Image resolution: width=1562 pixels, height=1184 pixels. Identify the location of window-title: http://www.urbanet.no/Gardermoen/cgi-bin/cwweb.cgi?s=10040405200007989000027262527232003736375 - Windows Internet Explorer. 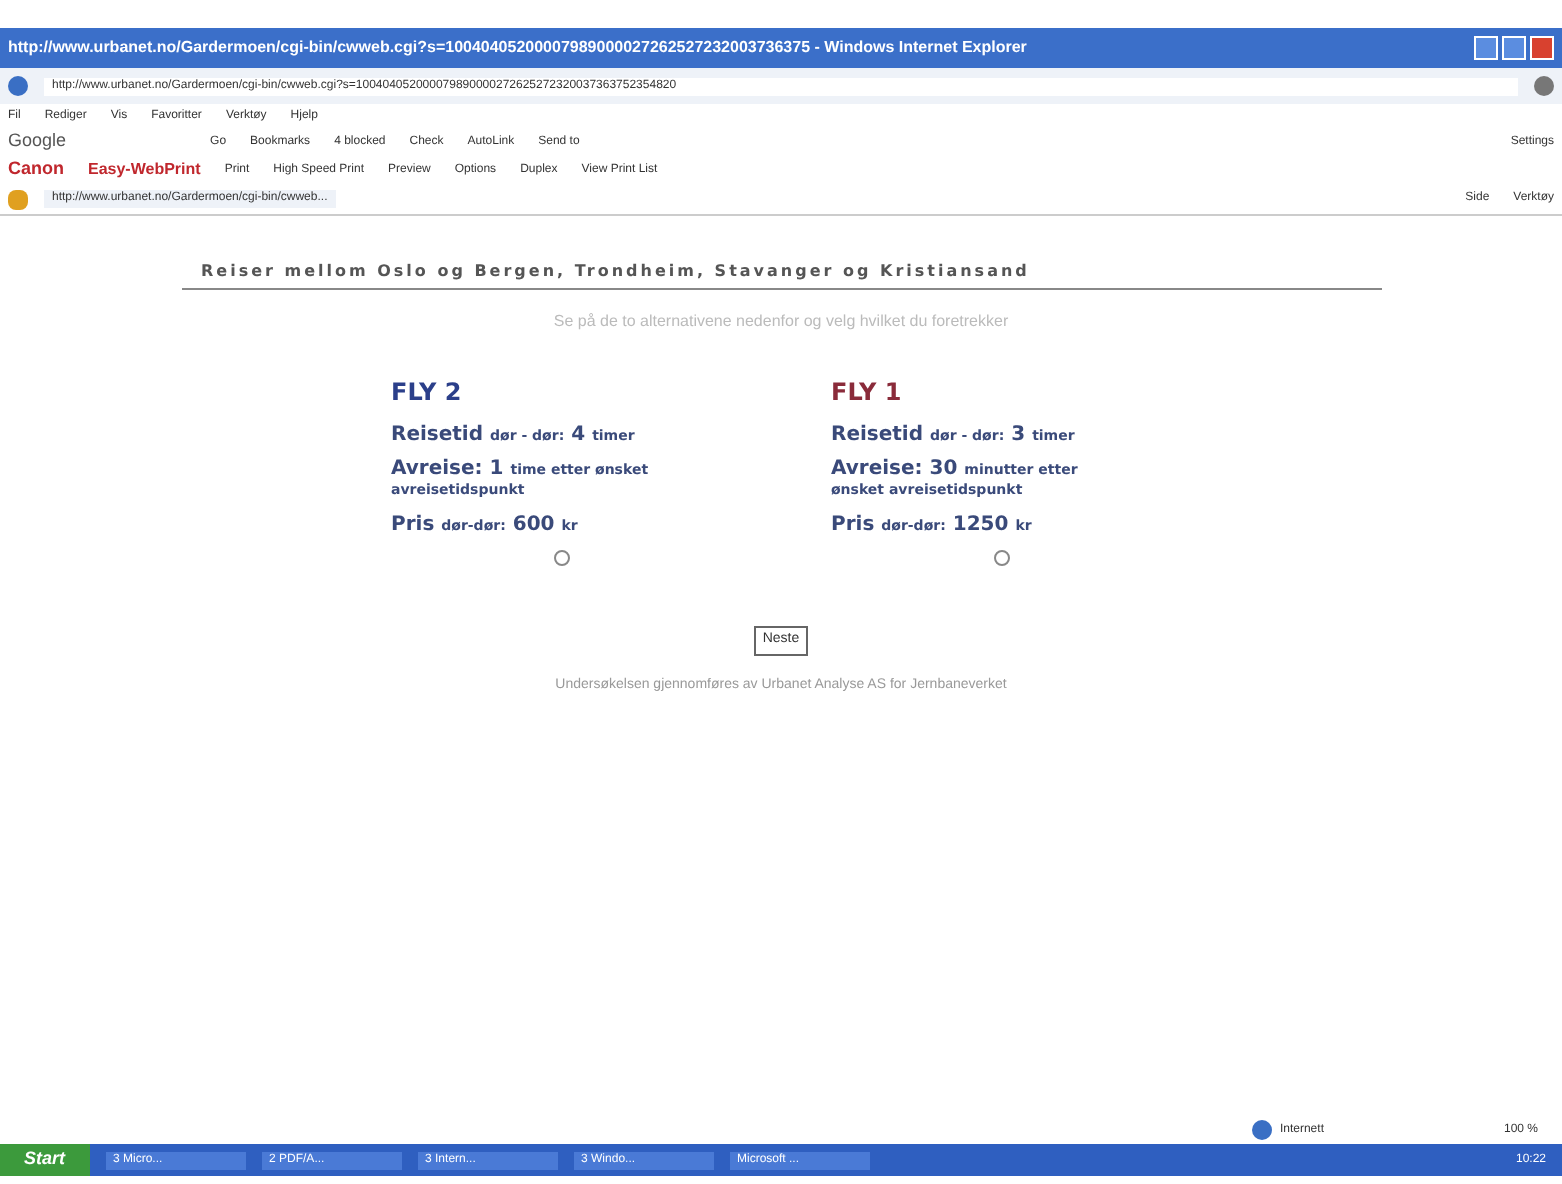
(517, 48).